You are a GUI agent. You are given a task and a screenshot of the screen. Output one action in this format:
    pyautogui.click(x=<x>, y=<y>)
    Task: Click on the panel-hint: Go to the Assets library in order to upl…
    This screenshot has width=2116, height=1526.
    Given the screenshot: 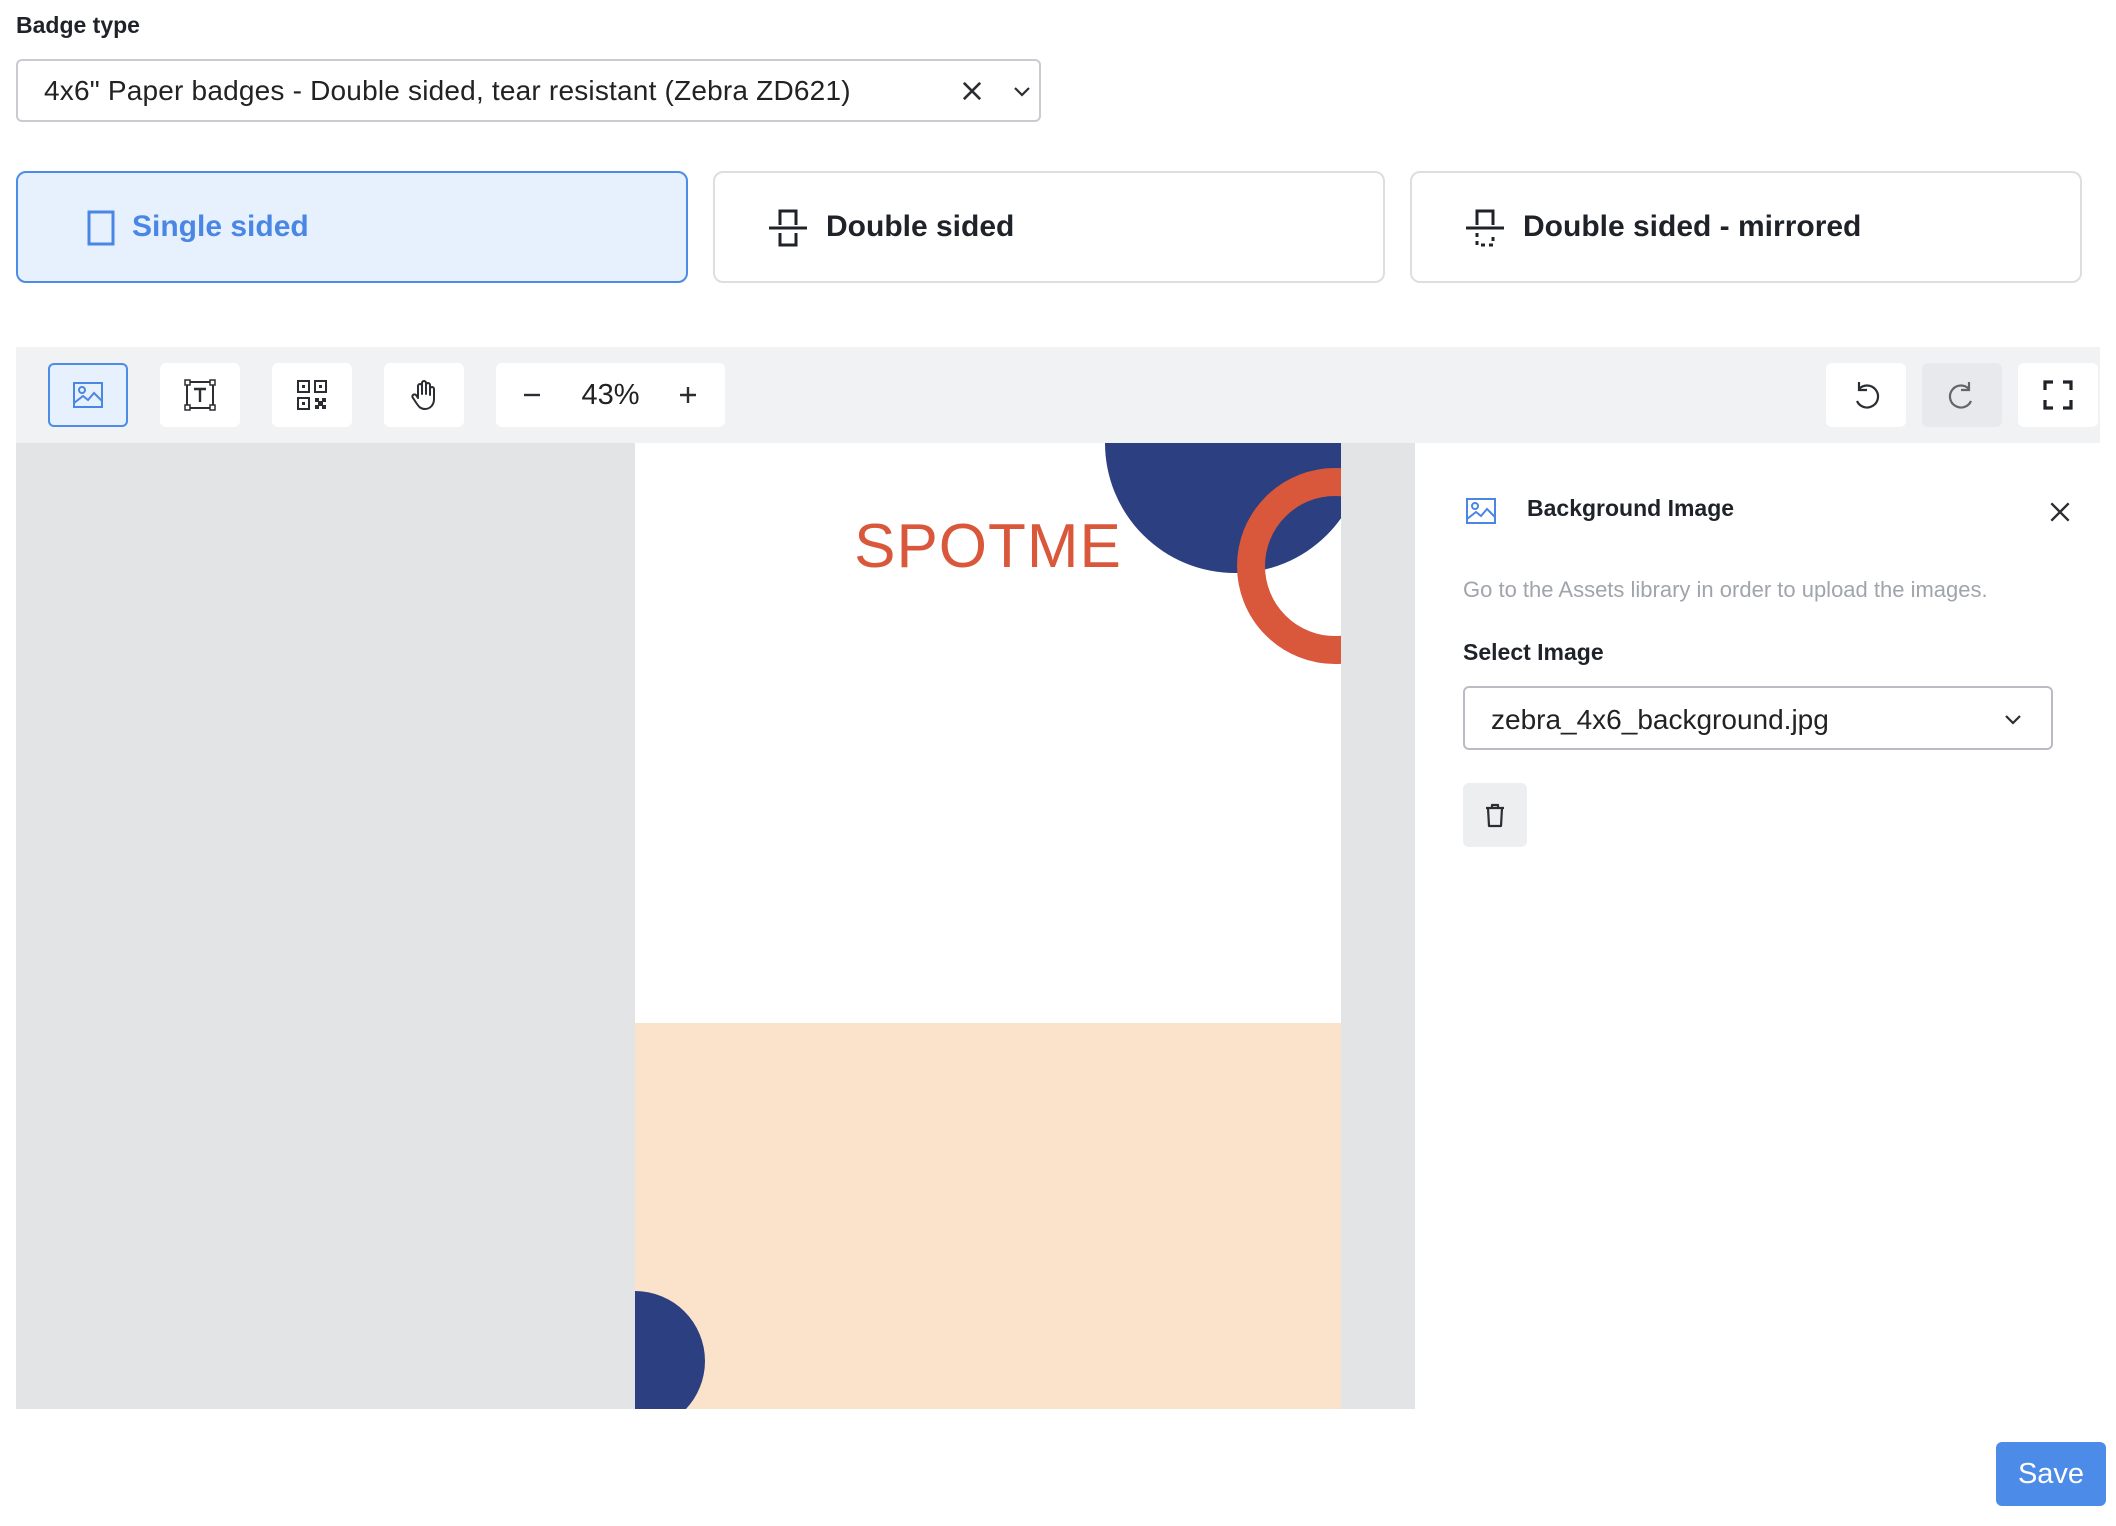 What is the action you would take?
    pyautogui.click(x=1725, y=589)
    